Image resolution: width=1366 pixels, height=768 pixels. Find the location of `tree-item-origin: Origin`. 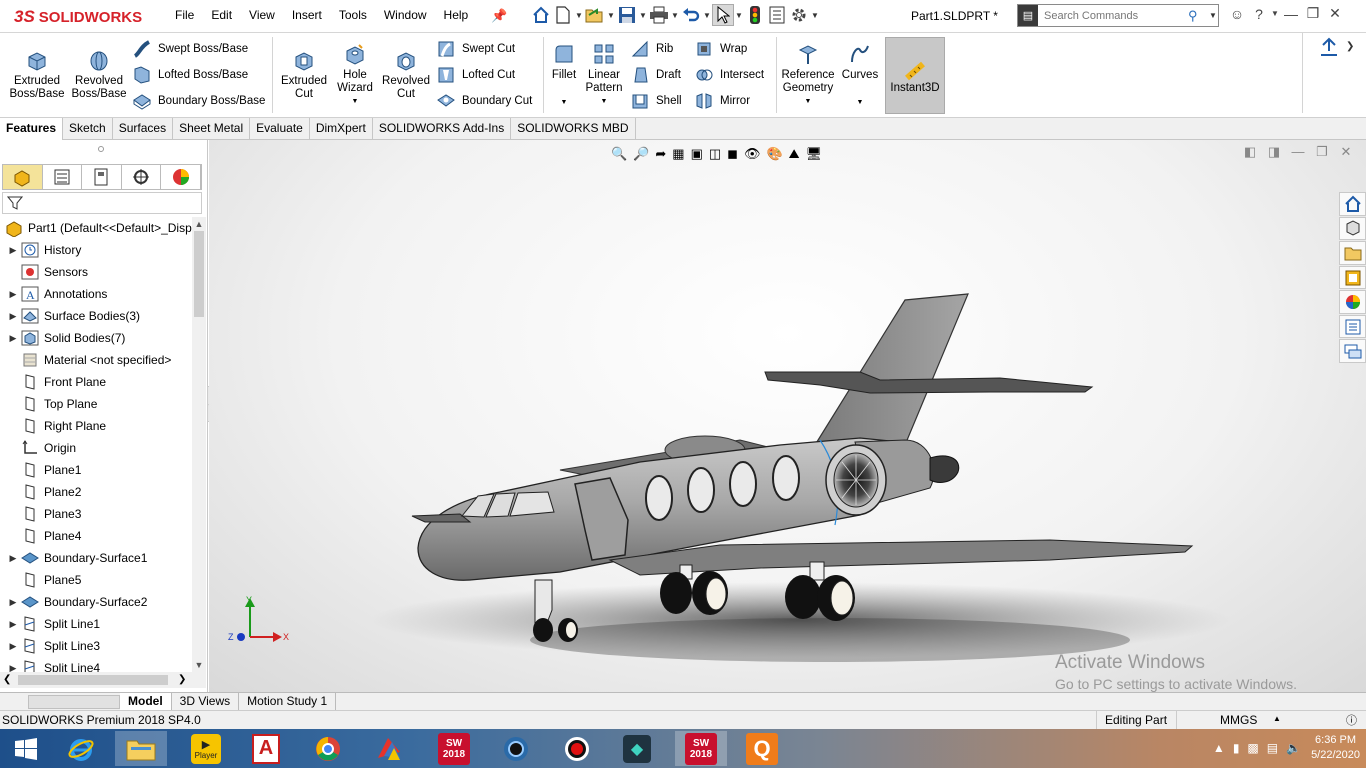

tree-item-origin: Origin is located at coordinates (96, 448).